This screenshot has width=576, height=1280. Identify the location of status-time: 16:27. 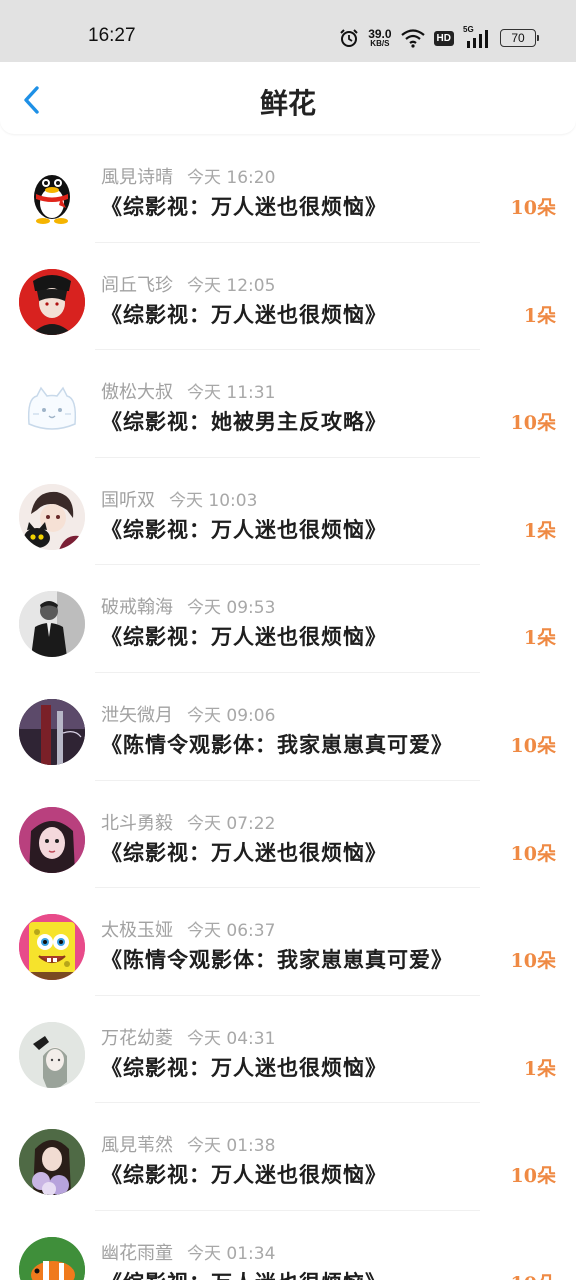
(112, 35).